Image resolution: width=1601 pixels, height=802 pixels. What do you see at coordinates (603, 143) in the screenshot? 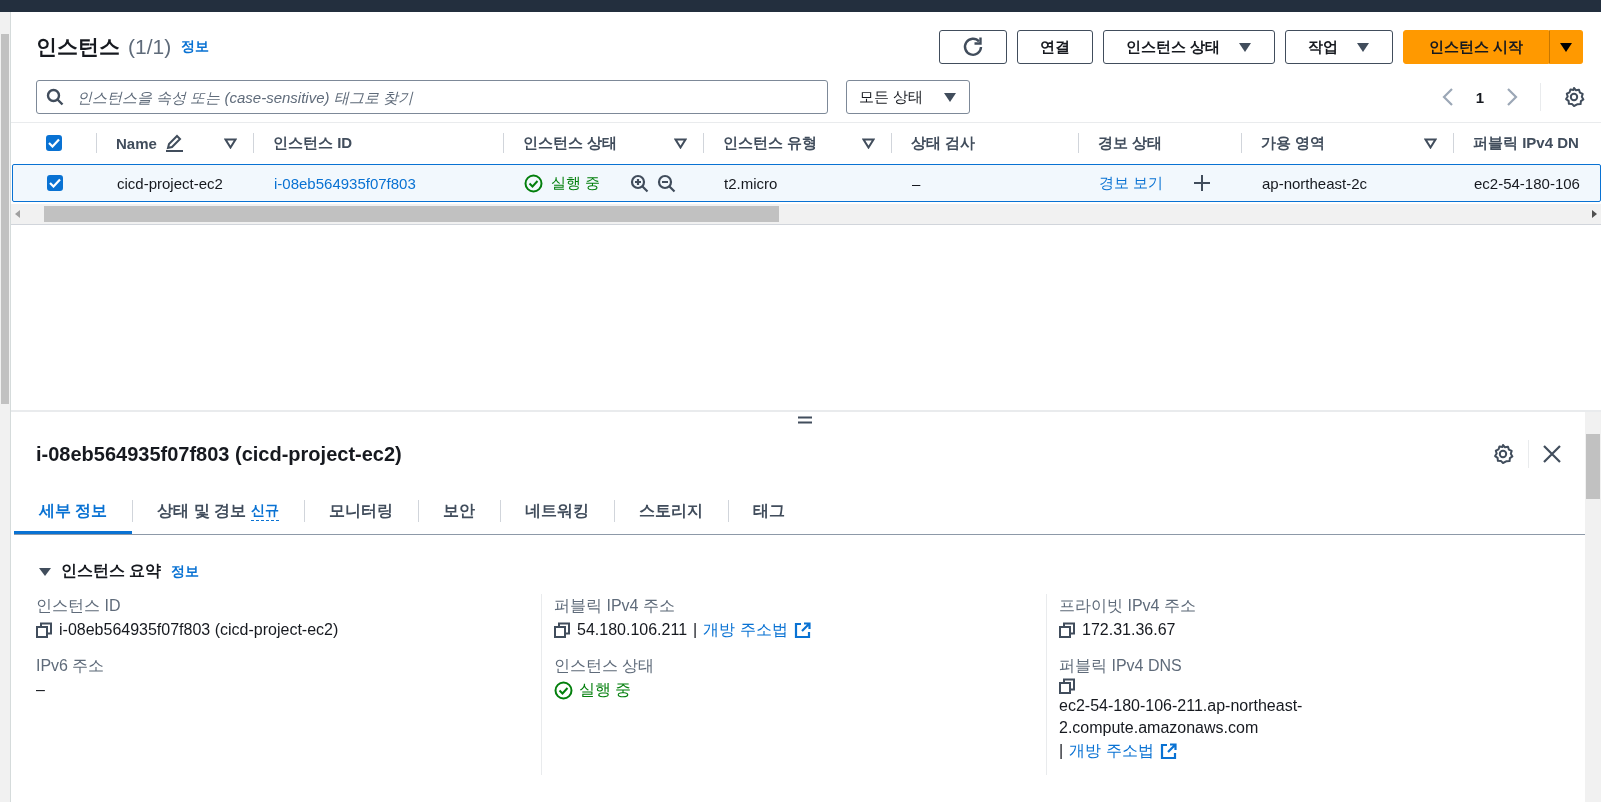
I see `column-header: 인스턴스 상태` at bounding box center [603, 143].